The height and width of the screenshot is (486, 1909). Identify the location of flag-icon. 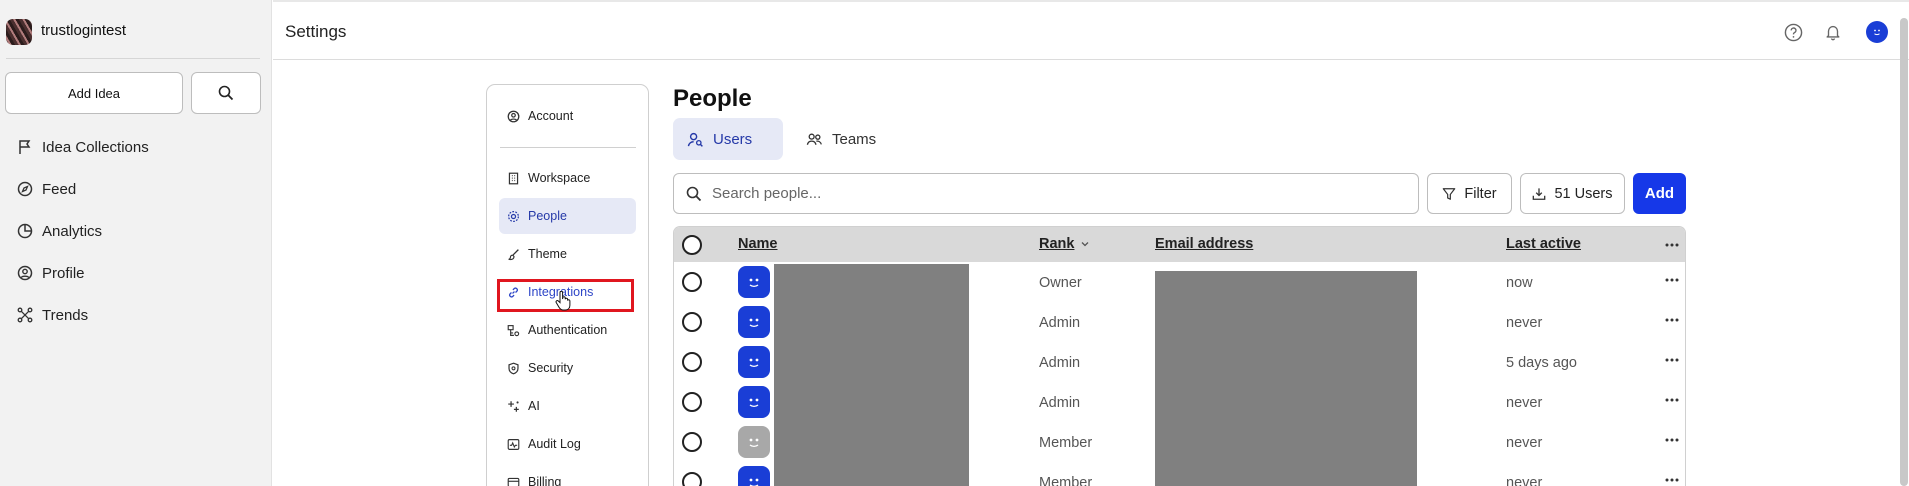
(25, 147).